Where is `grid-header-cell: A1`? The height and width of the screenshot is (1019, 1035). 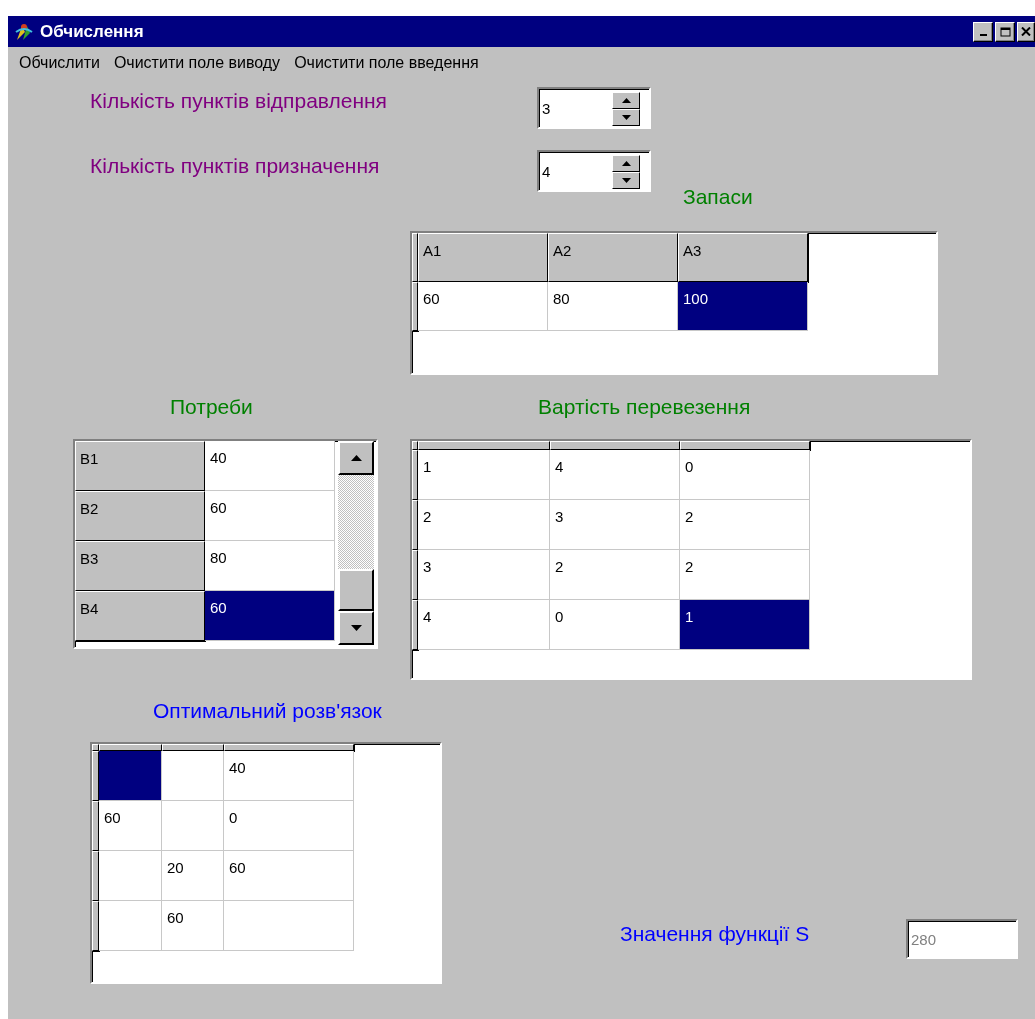
grid-header-cell: A1 is located at coordinates (483, 257).